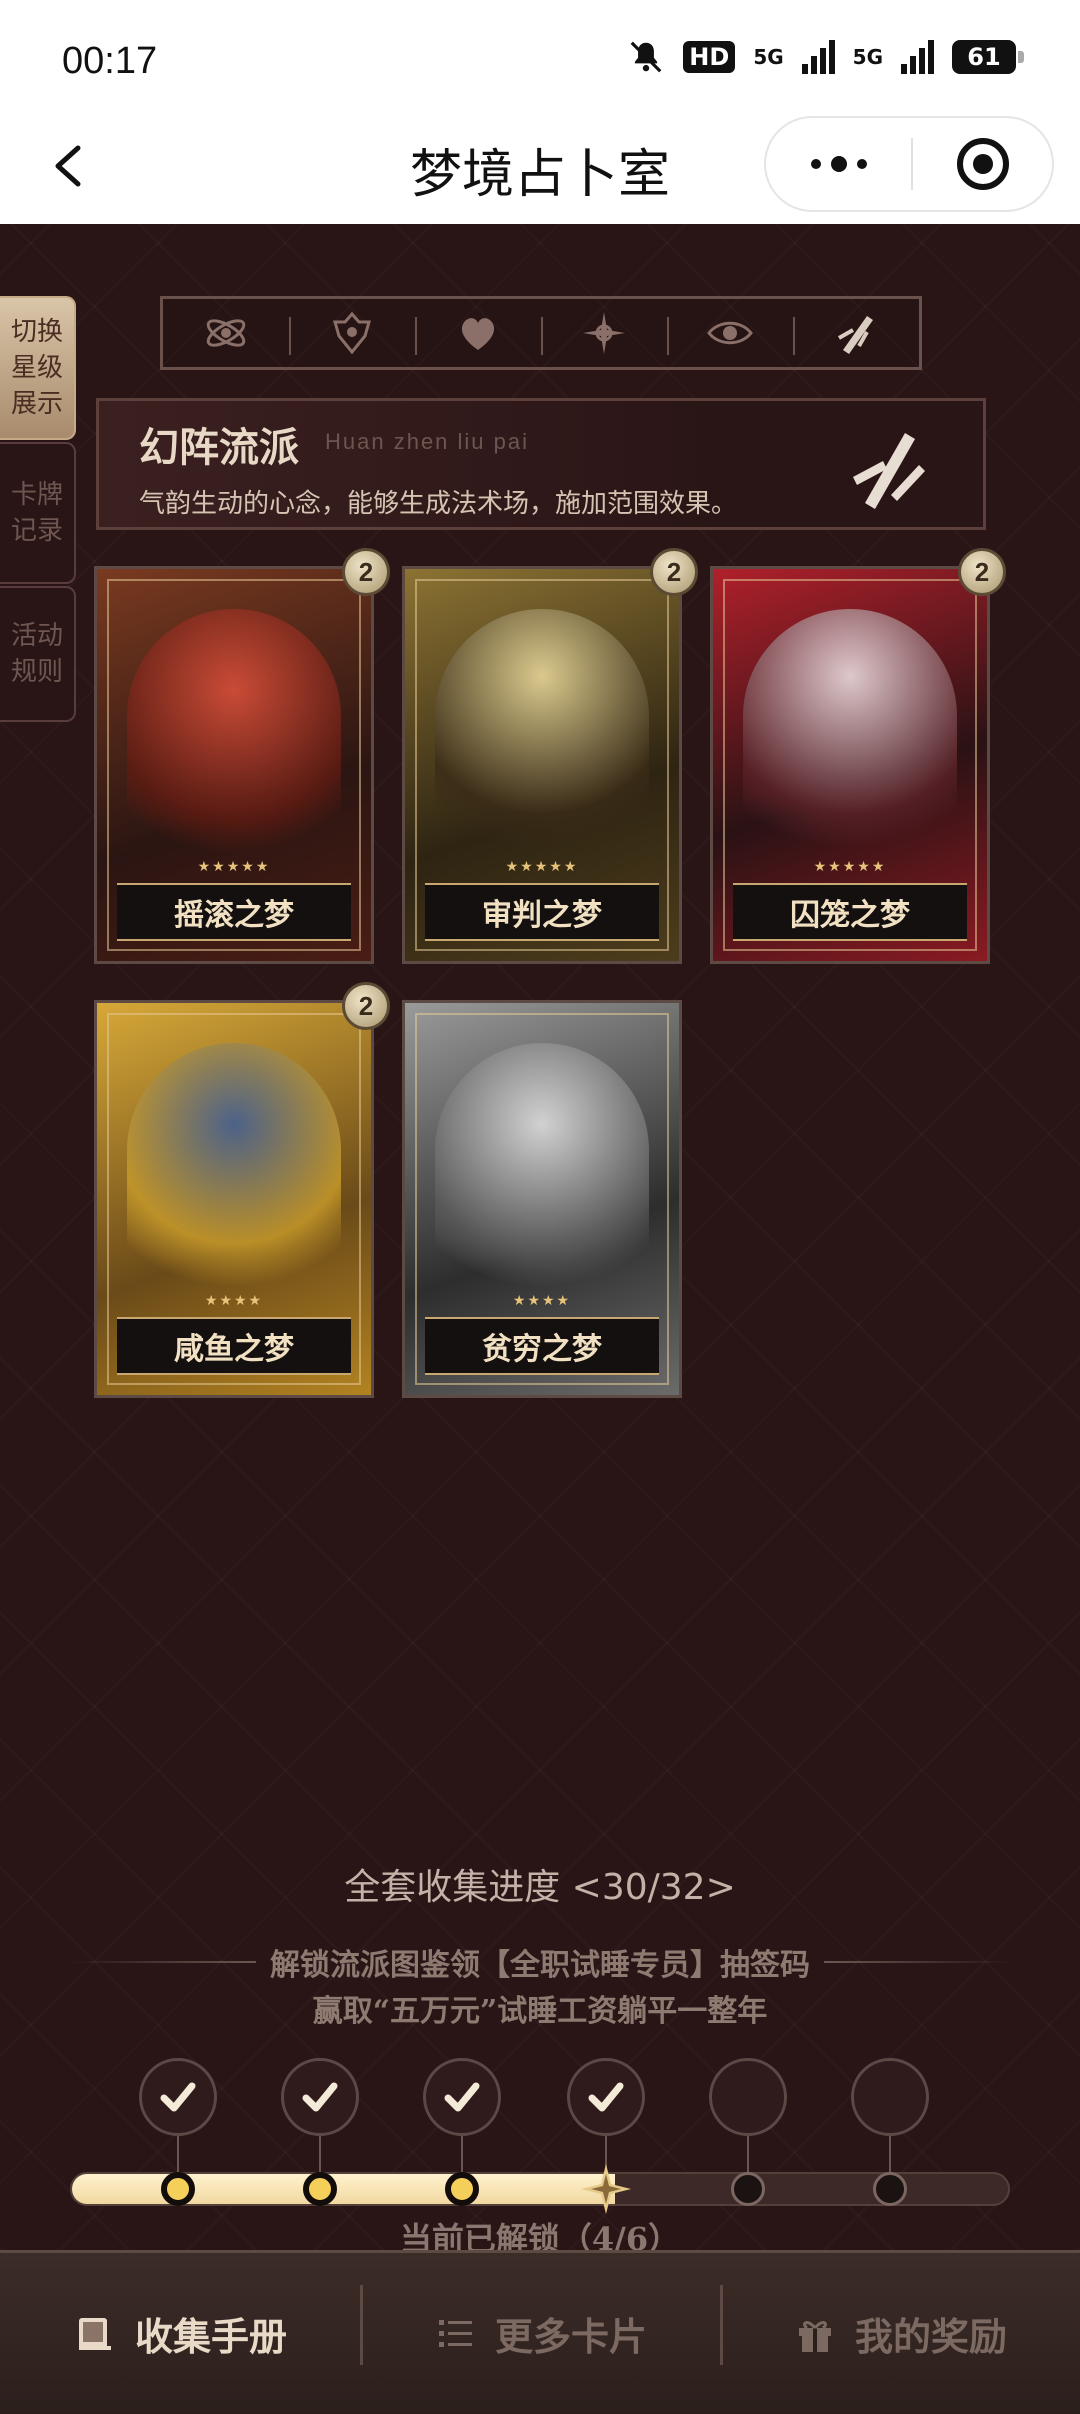 Image resolution: width=1080 pixels, height=2414 pixels. I want to click on gift-icon, so click(814, 2336).